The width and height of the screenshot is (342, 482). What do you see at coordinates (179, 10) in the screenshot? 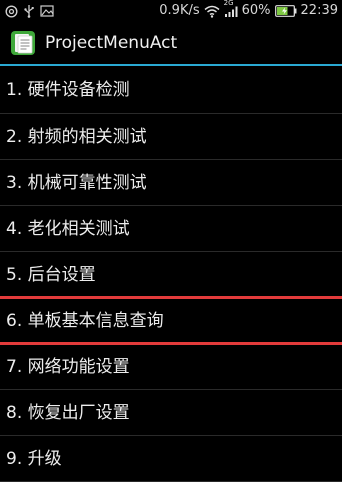
I see `network-speed: 0.9K/s` at bounding box center [179, 10].